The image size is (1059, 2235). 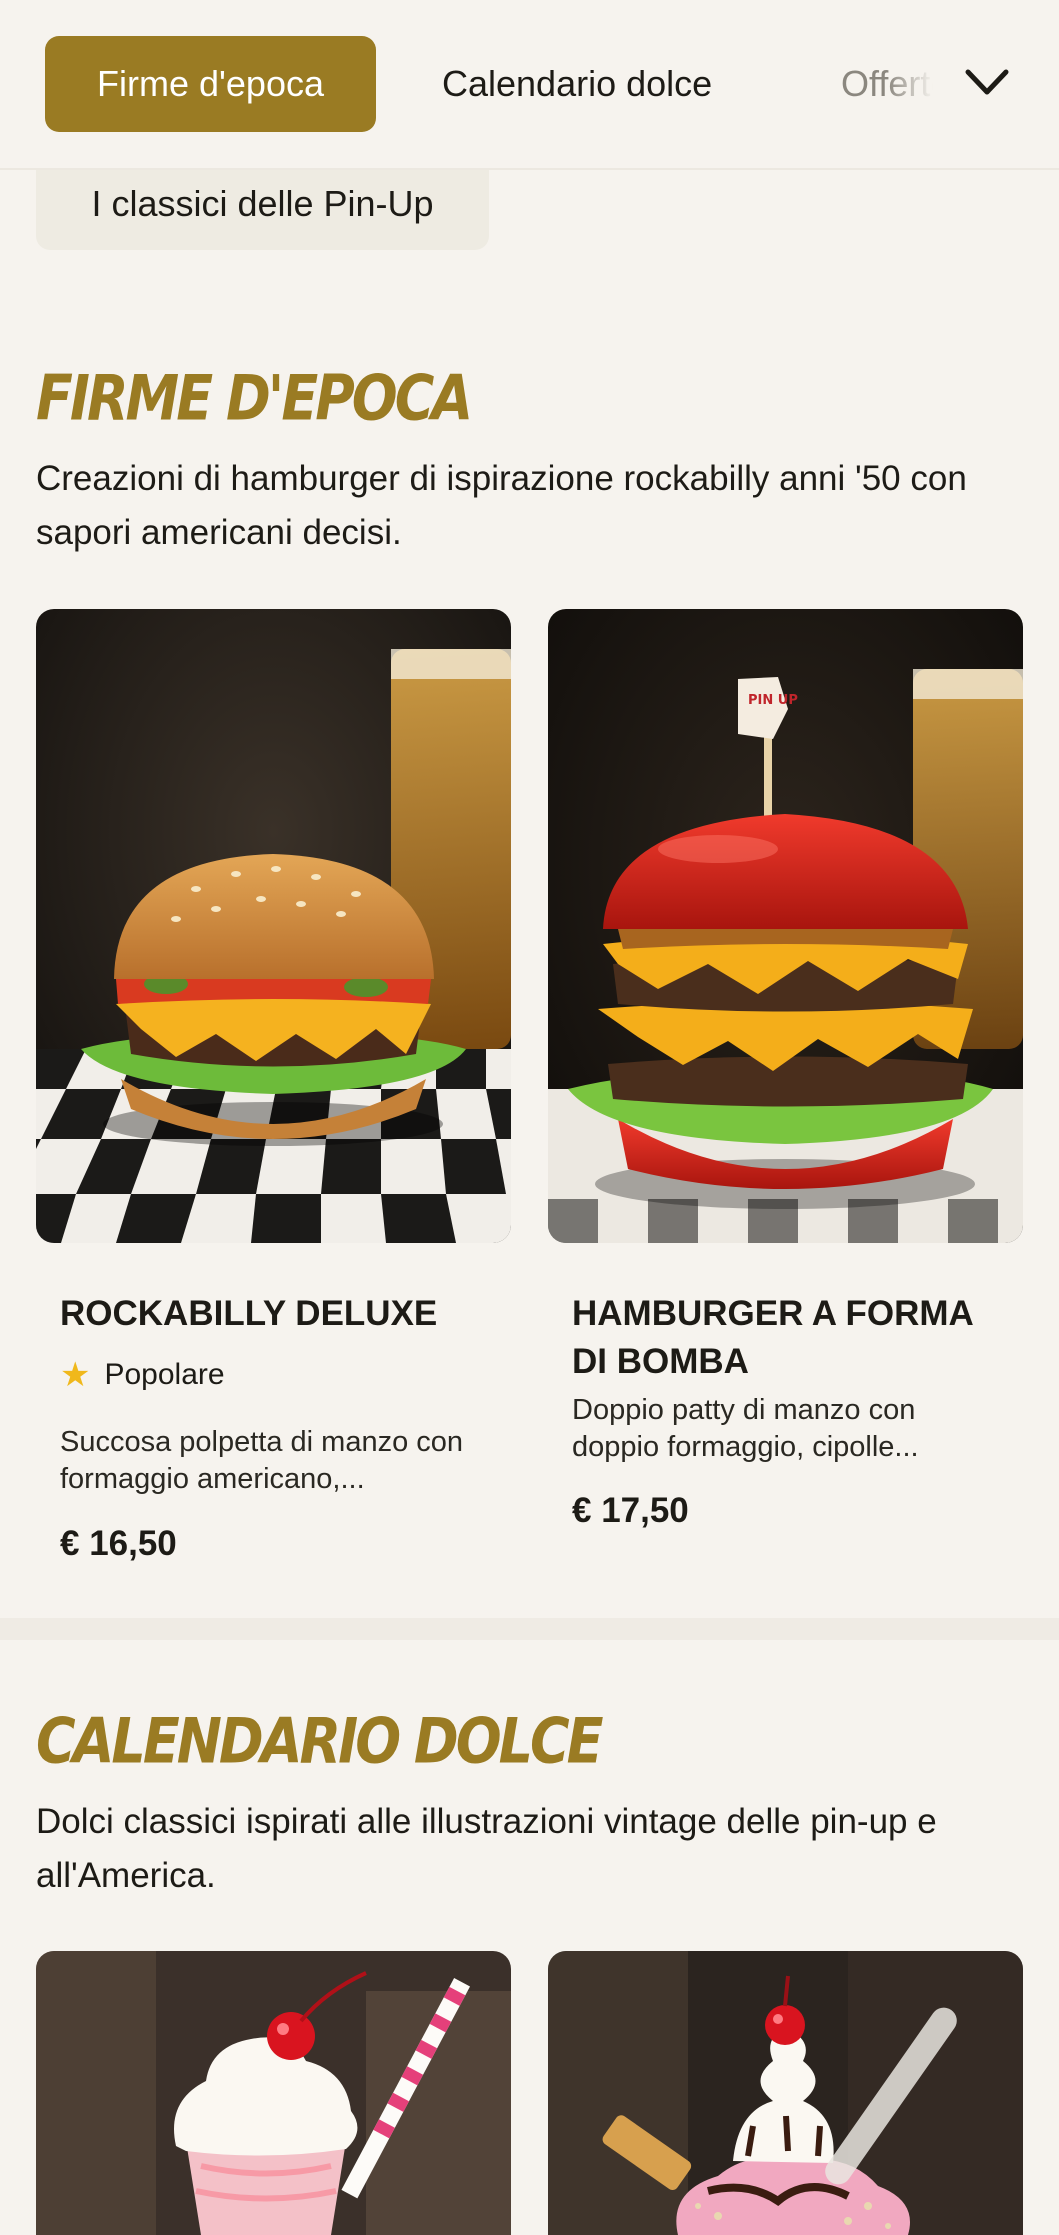 I want to click on sundae-illustration, so click(x=785, y=2093).